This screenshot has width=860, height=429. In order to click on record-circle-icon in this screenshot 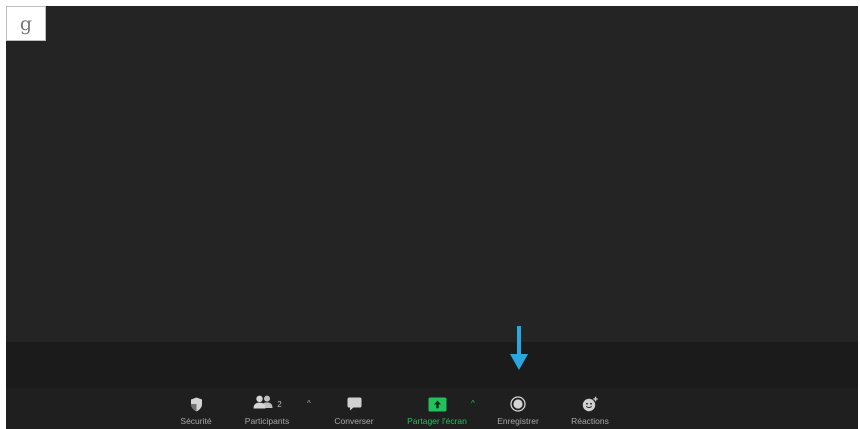, I will do `click(518, 404)`.